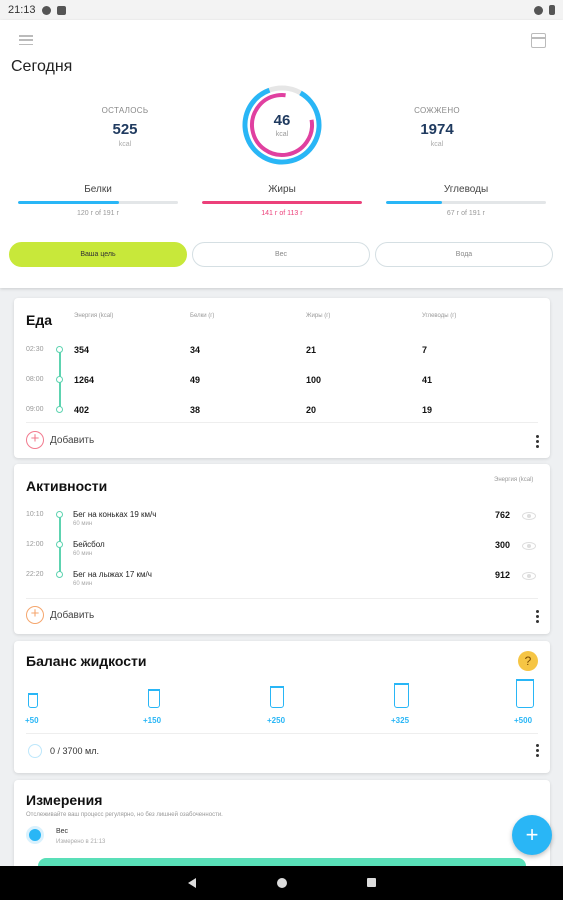 The height and width of the screenshot is (900, 563). What do you see at coordinates (425, 350) in the screenshot?
I see `meal-carbs: 7` at bounding box center [425, 350].